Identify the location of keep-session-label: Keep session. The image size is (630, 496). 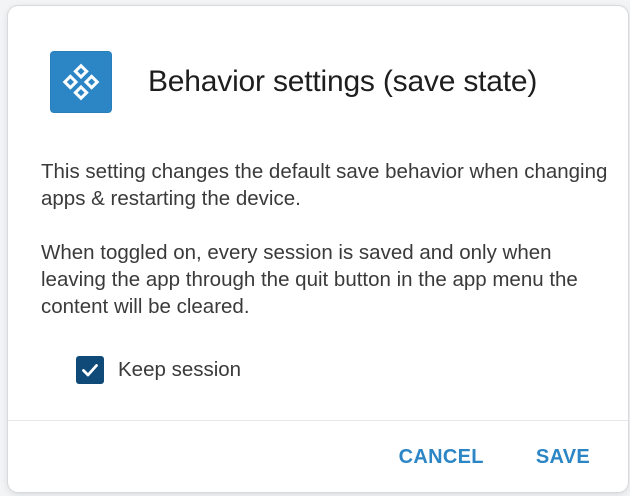
(179, 370).